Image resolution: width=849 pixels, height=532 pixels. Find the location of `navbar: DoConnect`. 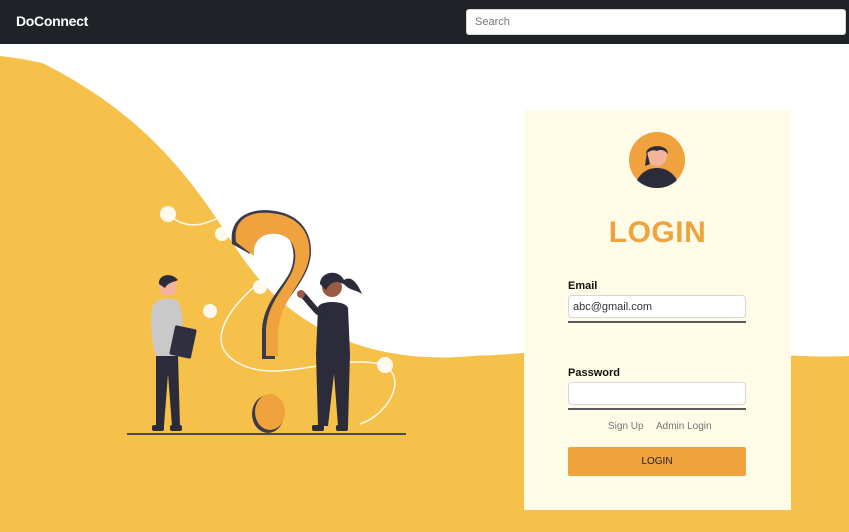

navbar: DoConnect is located at coordinates (424, 22).